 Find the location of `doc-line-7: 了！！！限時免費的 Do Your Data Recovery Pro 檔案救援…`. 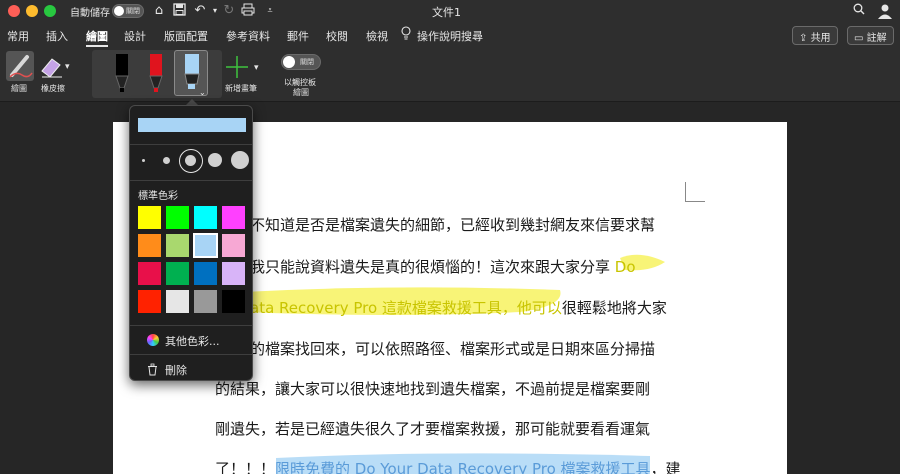

doc-line-7: 了！！！限時免費的 Do Your Data Recovery Pro 檔案救援… is located at coordinates (448, 467).